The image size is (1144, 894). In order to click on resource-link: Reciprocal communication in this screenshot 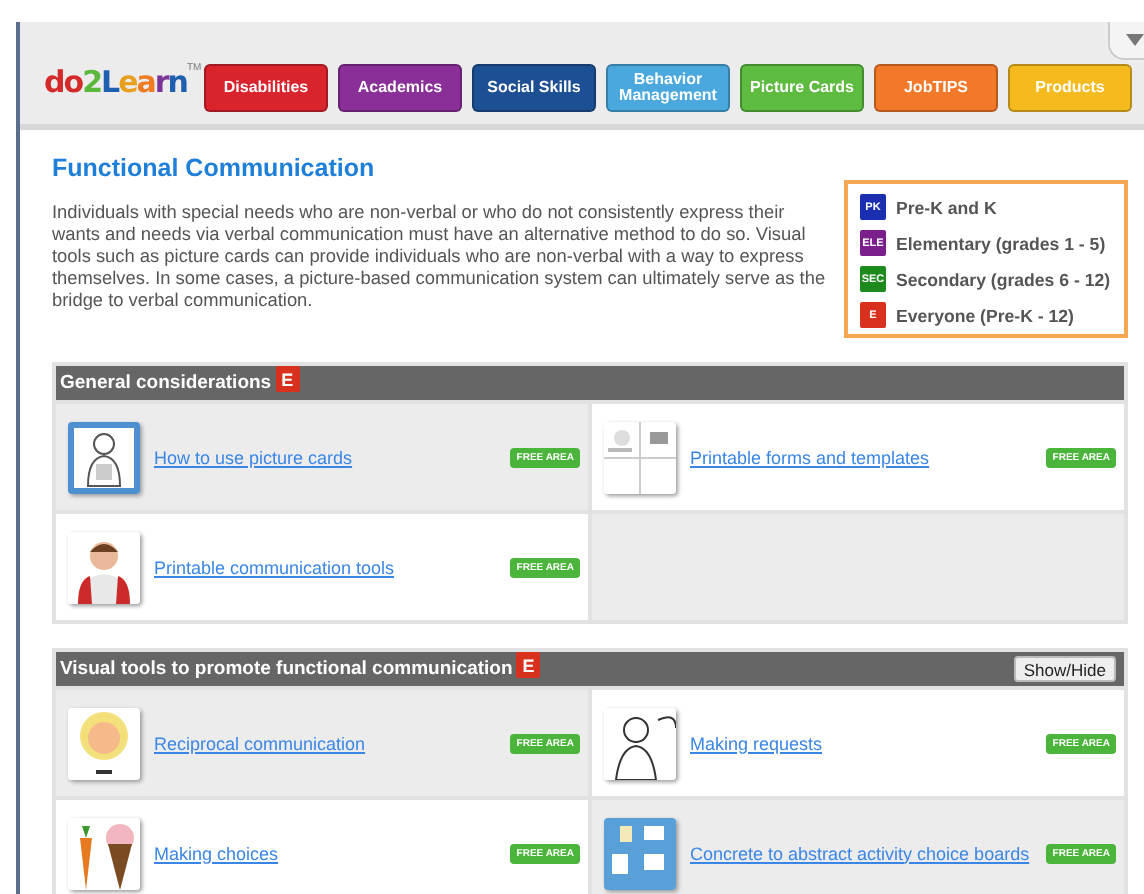, I will do `click(260, 743)`.